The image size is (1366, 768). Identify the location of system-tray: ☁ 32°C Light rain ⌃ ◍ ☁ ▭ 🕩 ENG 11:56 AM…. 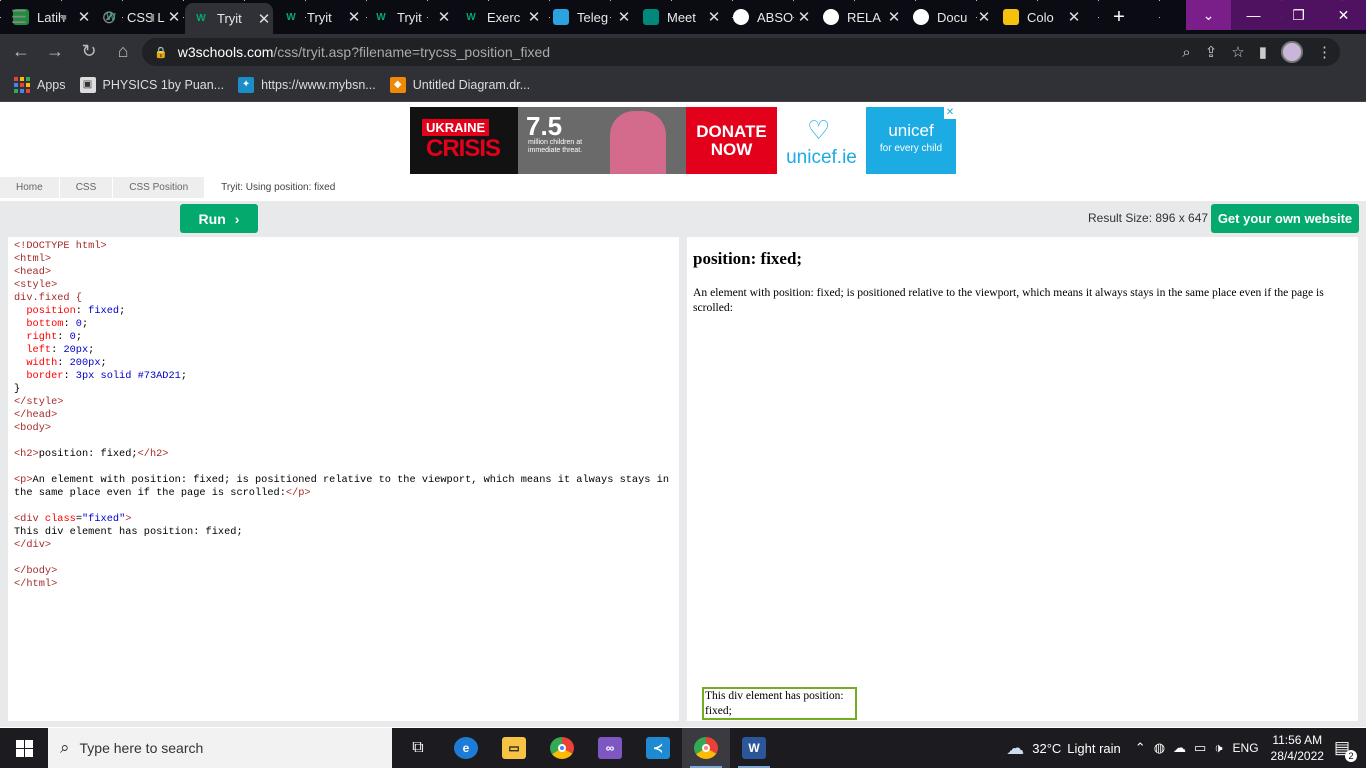
(1186, 748).